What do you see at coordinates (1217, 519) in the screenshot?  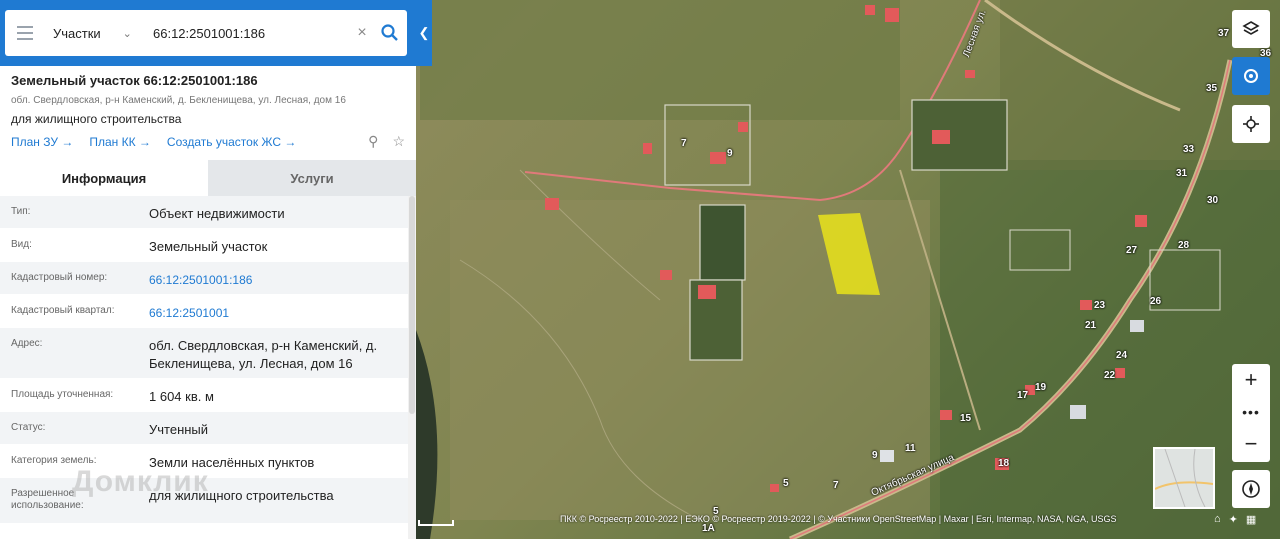 I see `home-icon: ⌂` at bounding box center [1217, 519].